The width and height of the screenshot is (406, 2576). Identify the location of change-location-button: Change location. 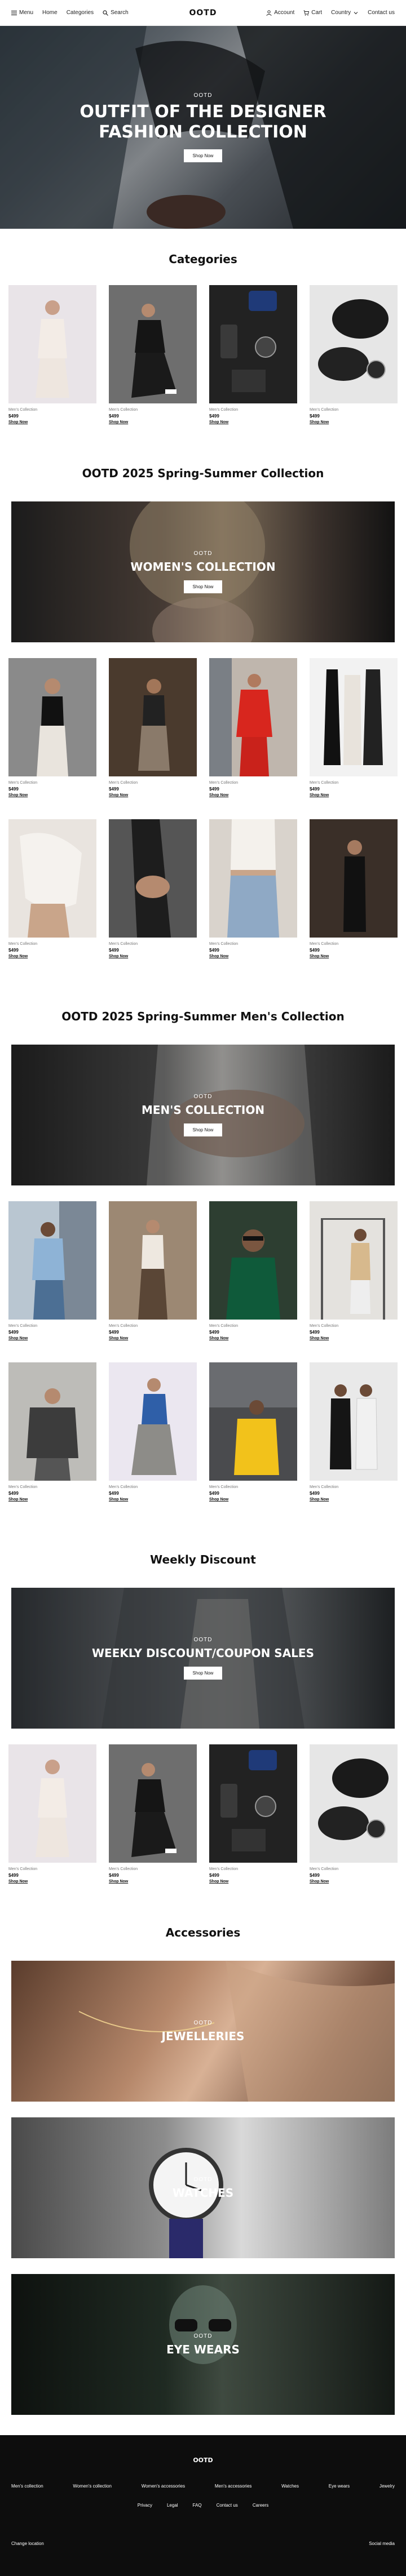
(27, 2544).